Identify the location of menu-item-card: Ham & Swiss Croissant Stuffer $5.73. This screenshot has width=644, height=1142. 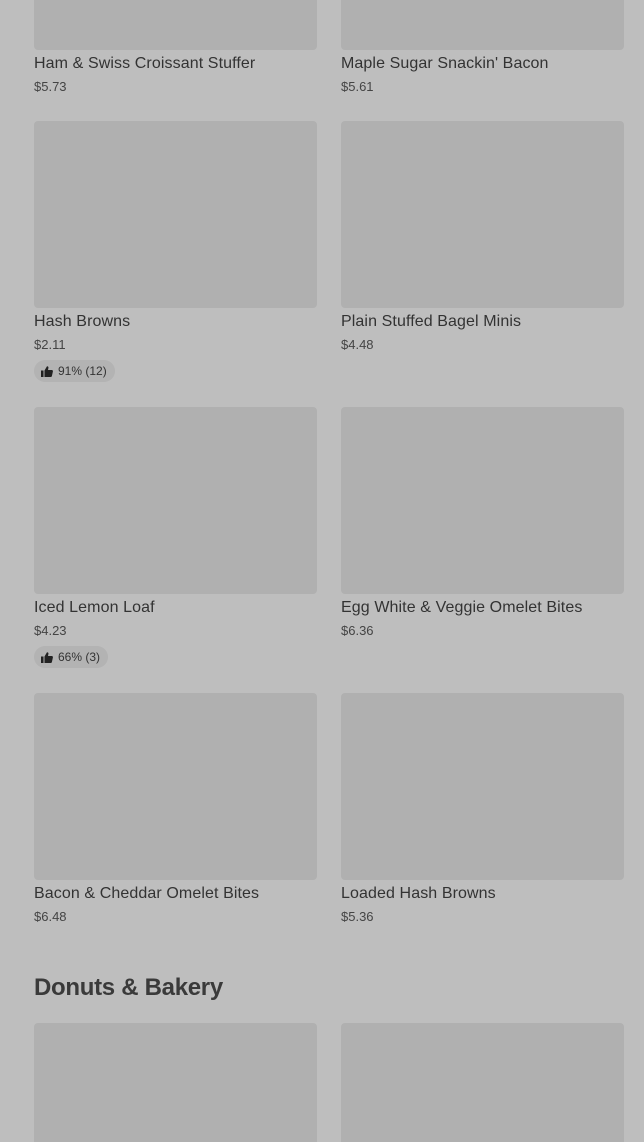
(175, 50).